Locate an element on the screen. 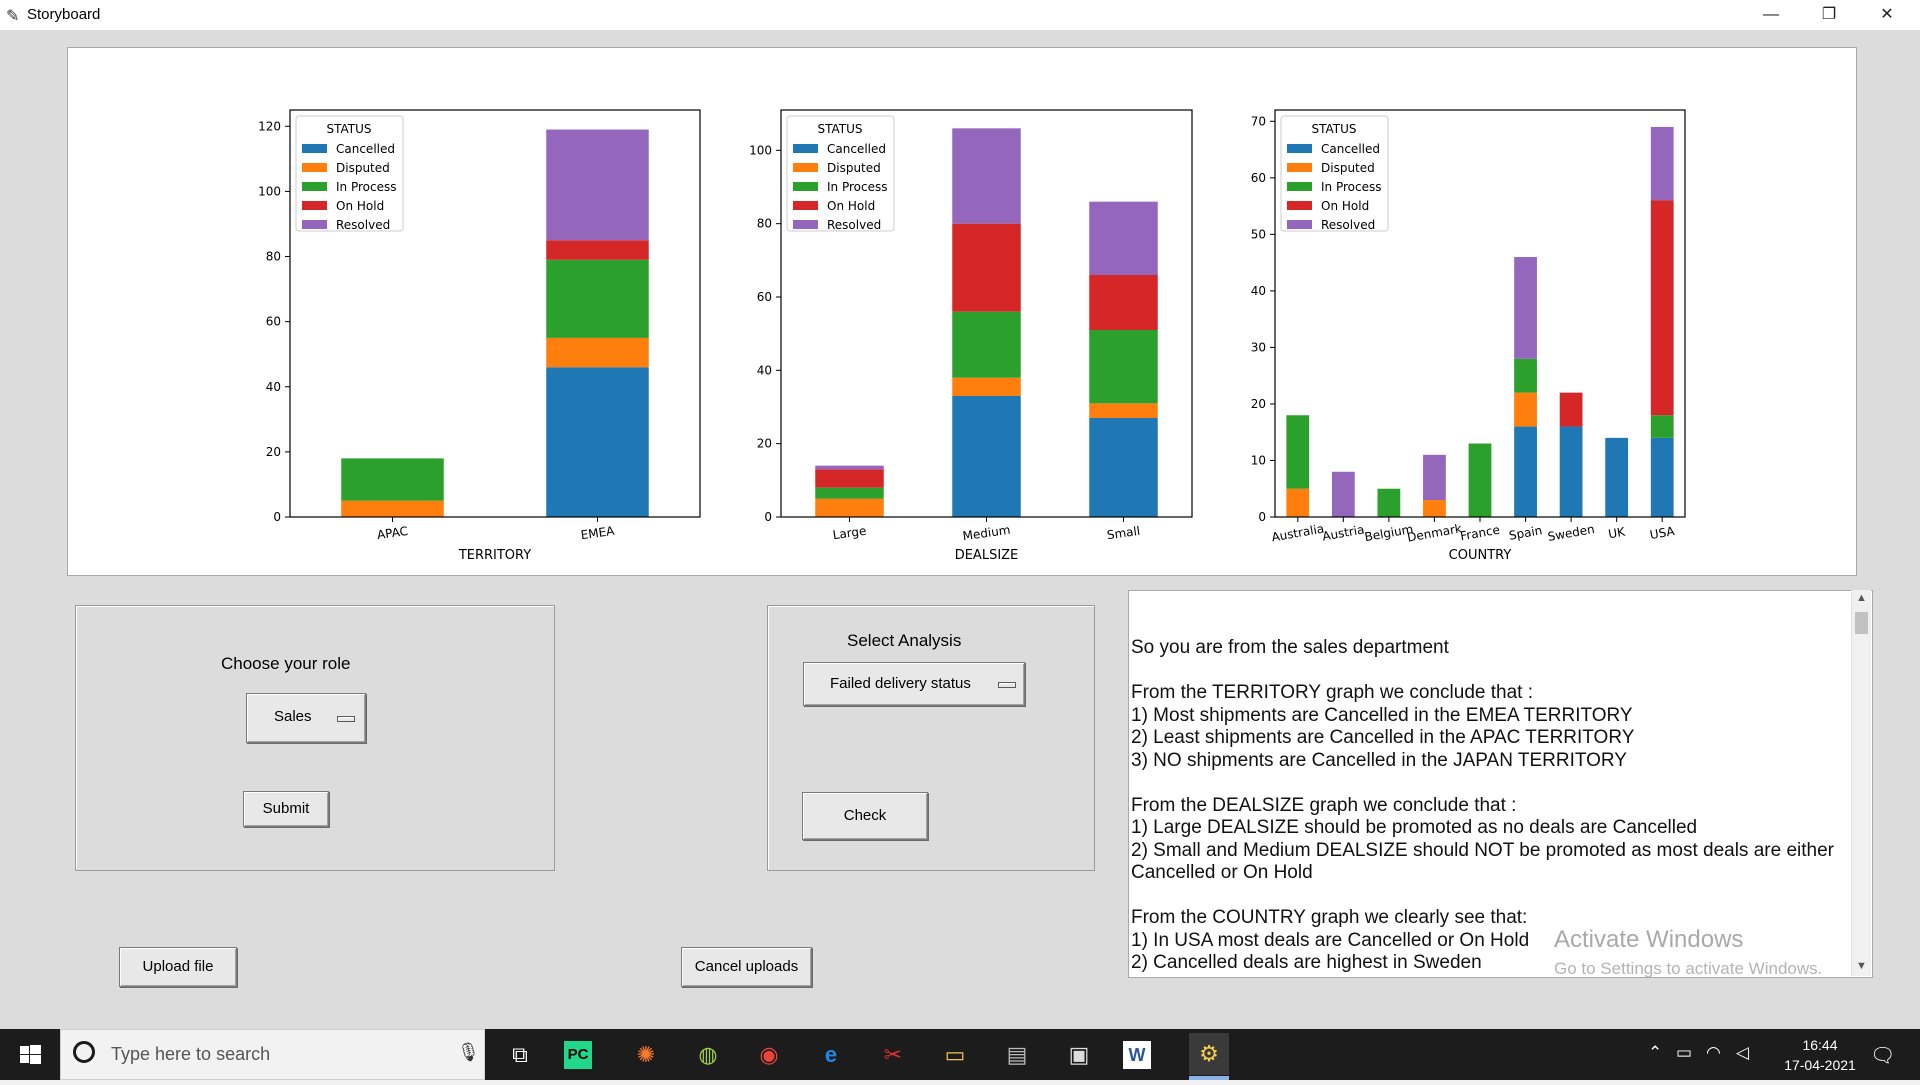 Image resolution: width=1920 pixels, height=1085 pixels. legend-label: On Hold is located at coordinates (851, 206).